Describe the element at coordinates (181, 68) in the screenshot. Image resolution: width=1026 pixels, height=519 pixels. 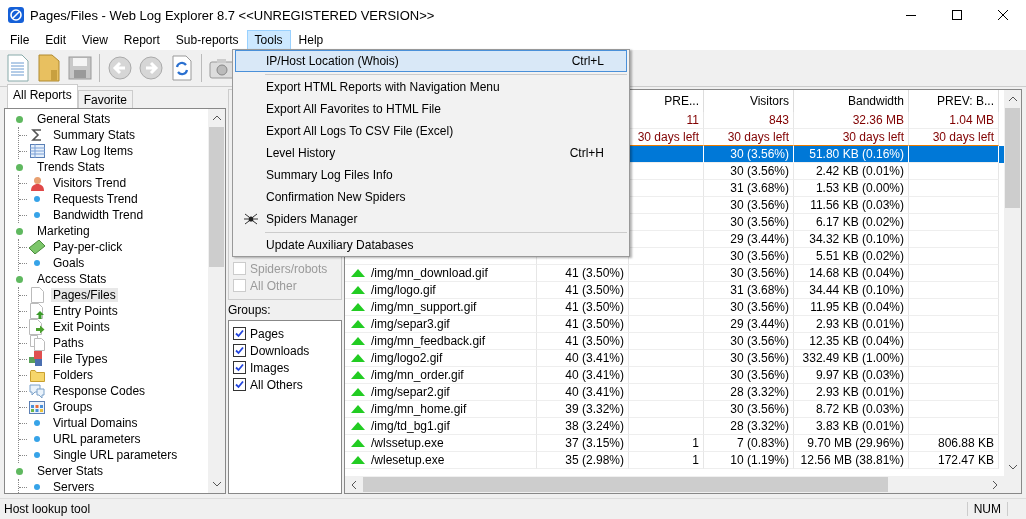
I see `refresh-icon` at that location.